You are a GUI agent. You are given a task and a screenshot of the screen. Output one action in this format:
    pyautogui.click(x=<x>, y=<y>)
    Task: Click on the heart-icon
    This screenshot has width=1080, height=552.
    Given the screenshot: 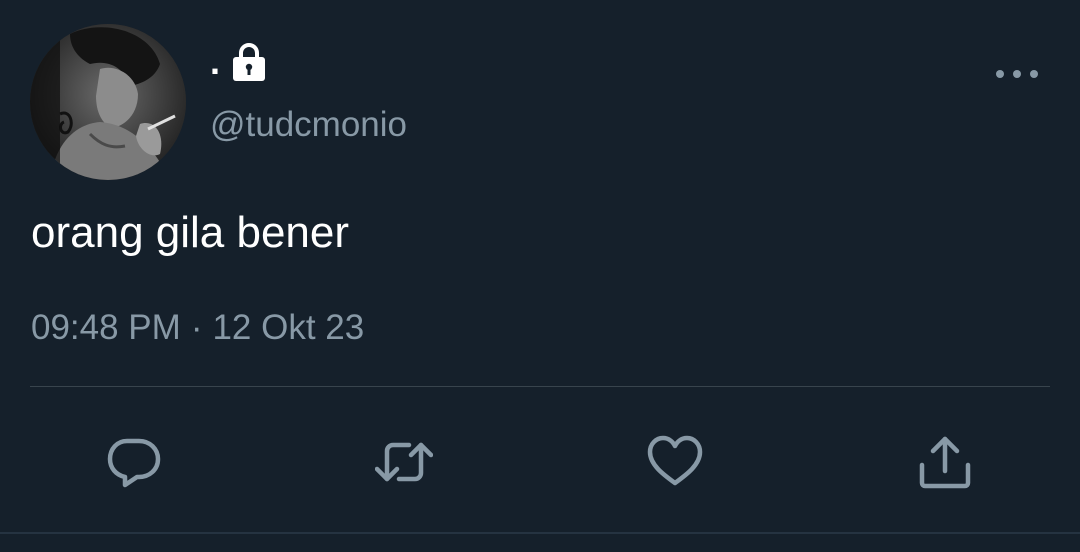 What is the action you would take?
    pyautogui.click(x=675, y=460)
    